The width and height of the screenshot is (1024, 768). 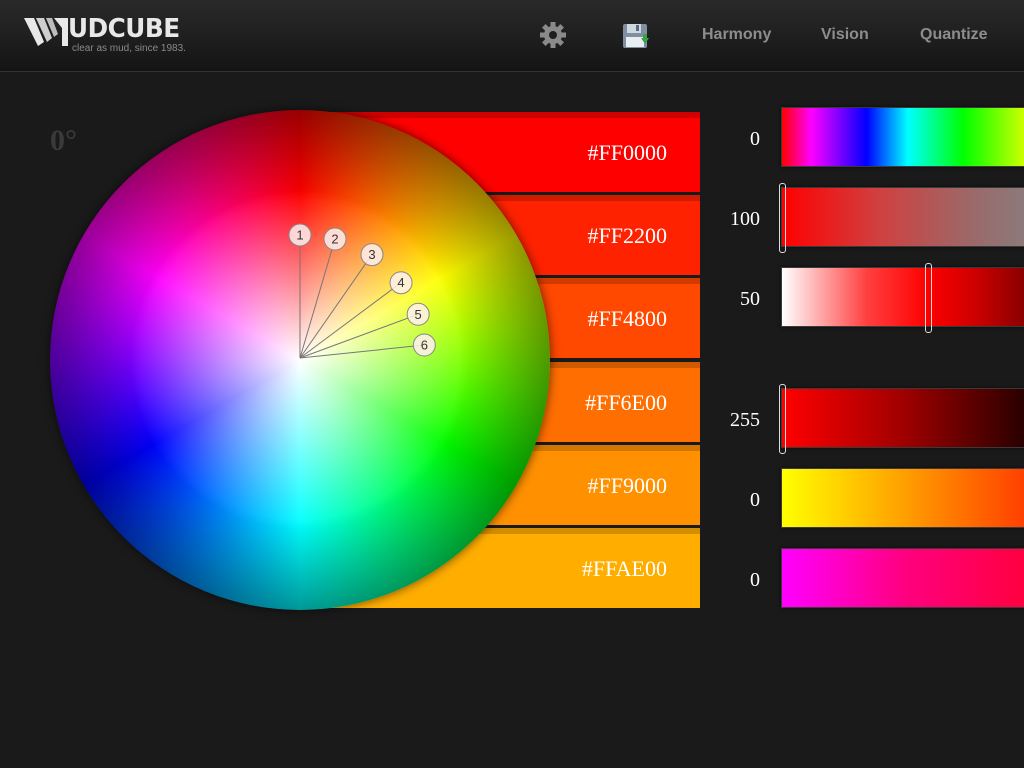 What do you see at coordinates (954, 35) in the screenshot?
I see `nav-quantize: Quantize` at bounding box center [954, 35].